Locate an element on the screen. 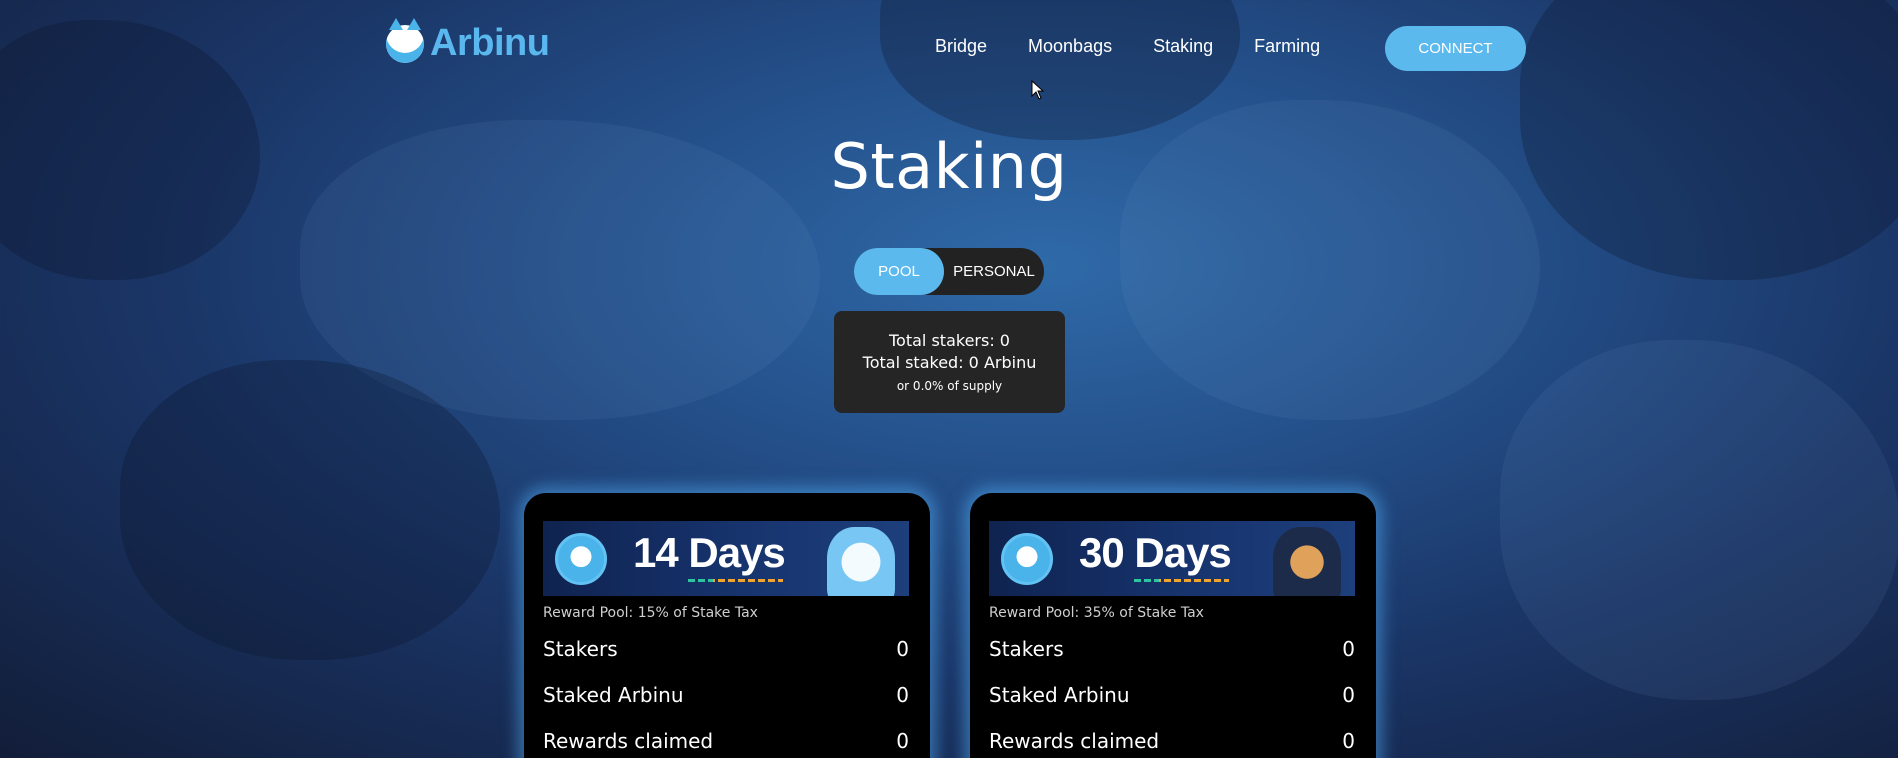 The image size is (1898, 758). total-stakers: Total stakers: 0 is located at coordinates (949, 340).